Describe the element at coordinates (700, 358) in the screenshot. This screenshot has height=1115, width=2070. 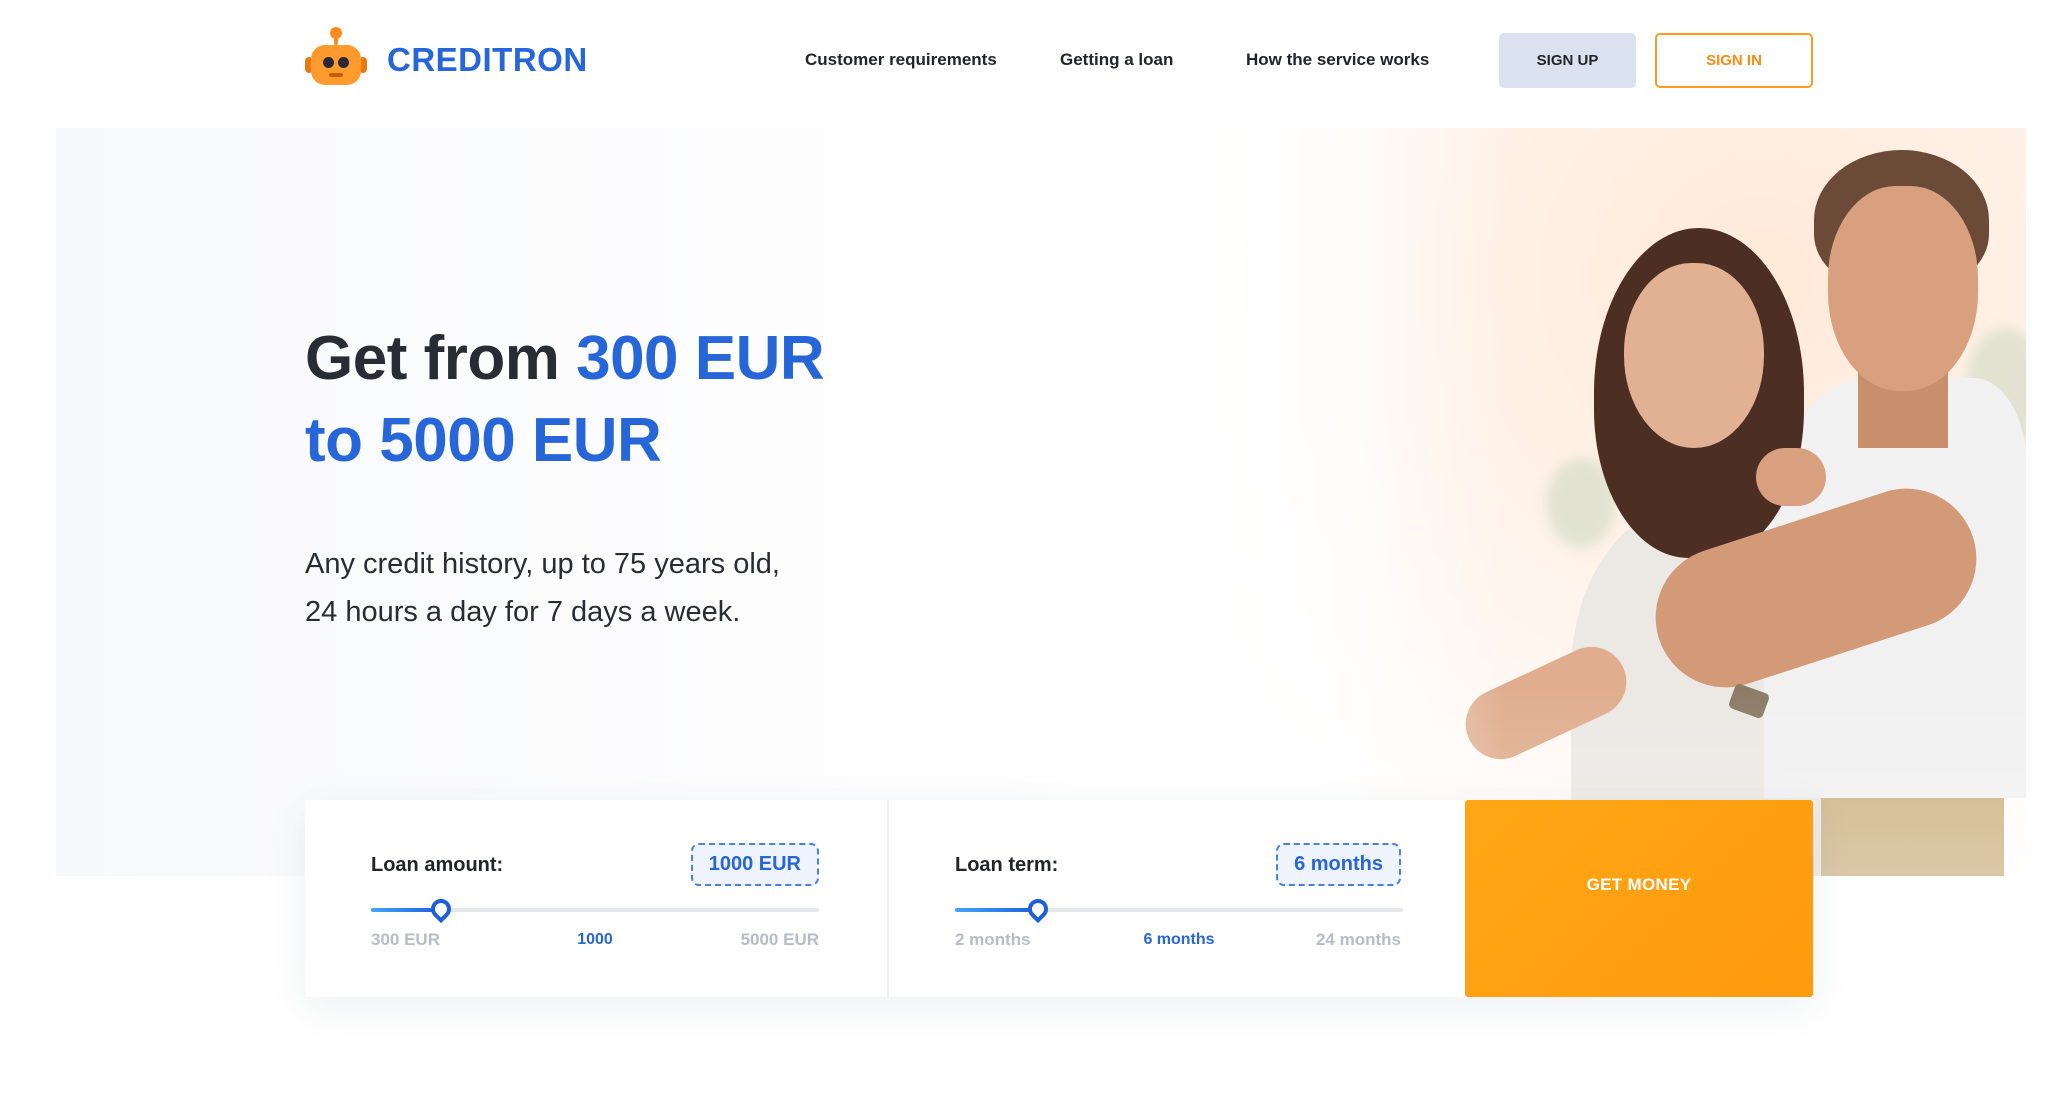
I see `headline-min-amount: 300 EUR` at that location.